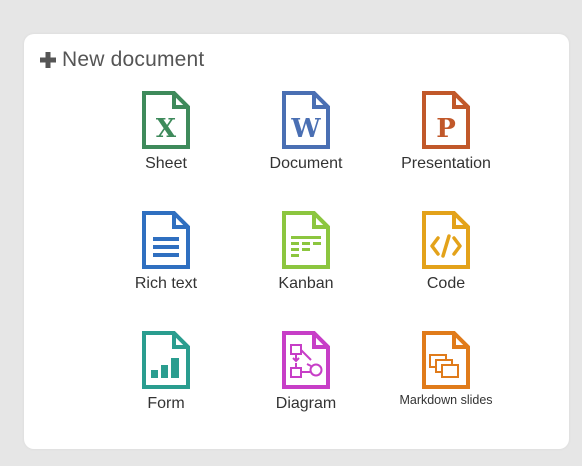 The image size is (582, 466). Describe the element at coordinates (166, 240) in the screenshot. I see `rich-text-icon` at that location.